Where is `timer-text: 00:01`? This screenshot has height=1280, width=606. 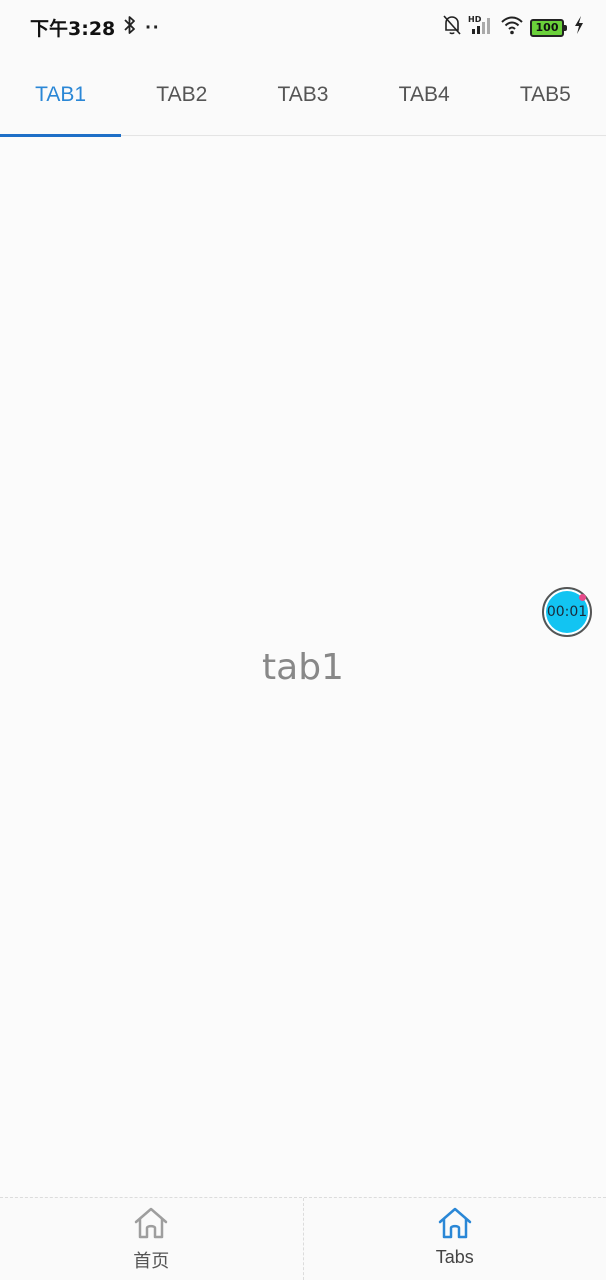
timer-text: 00:01 is located at coordinates (567, 612).